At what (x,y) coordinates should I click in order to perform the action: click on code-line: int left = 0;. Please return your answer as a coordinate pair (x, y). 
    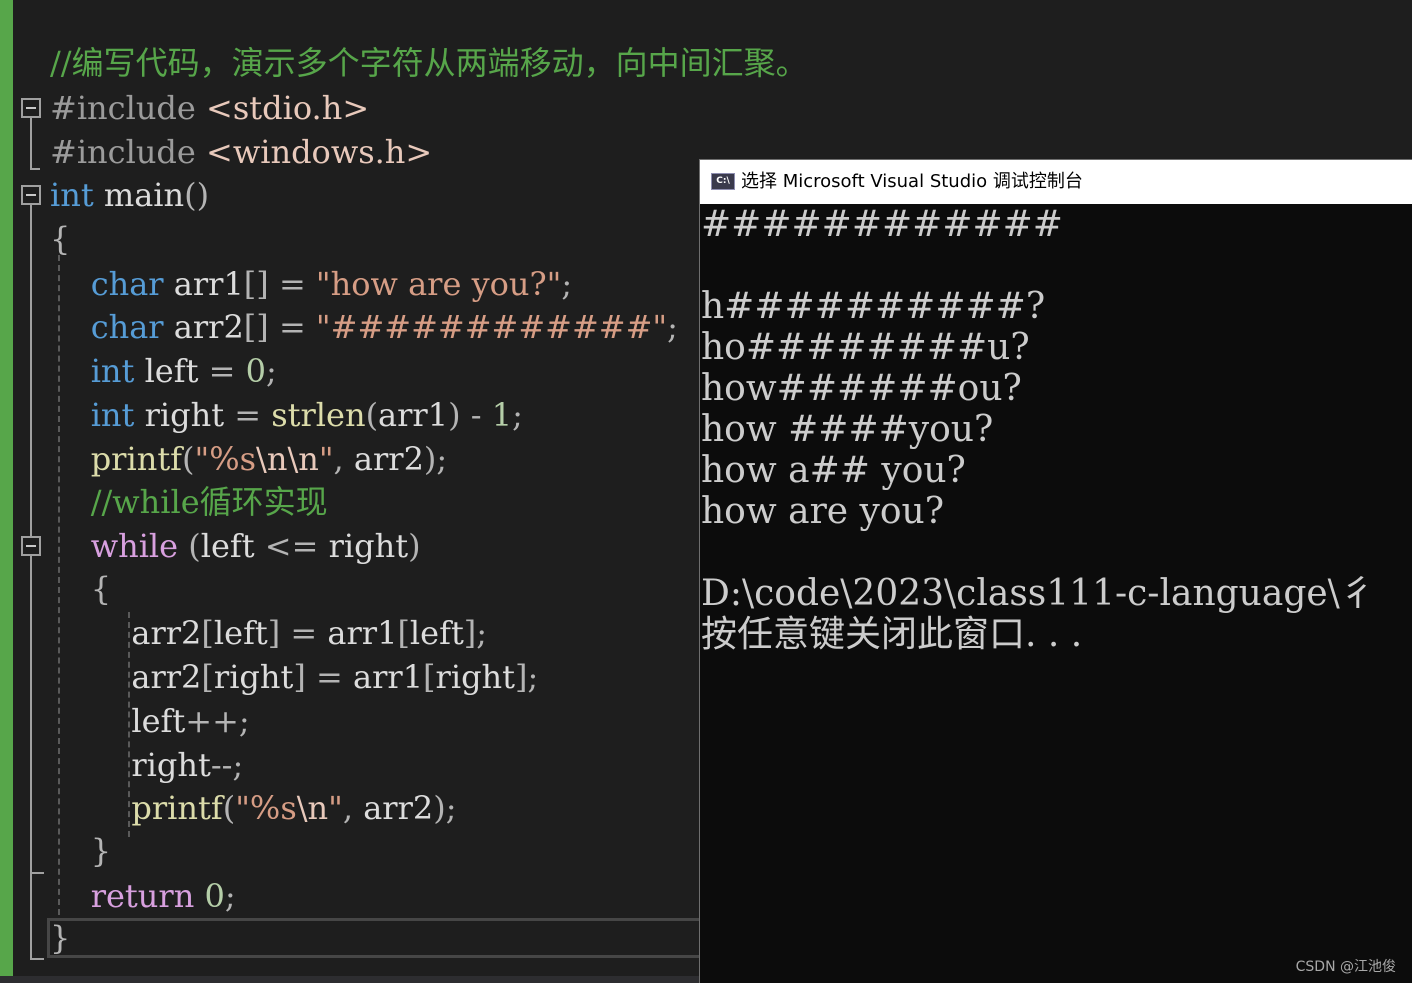
    Looking at the image, I should click on (163, 371).